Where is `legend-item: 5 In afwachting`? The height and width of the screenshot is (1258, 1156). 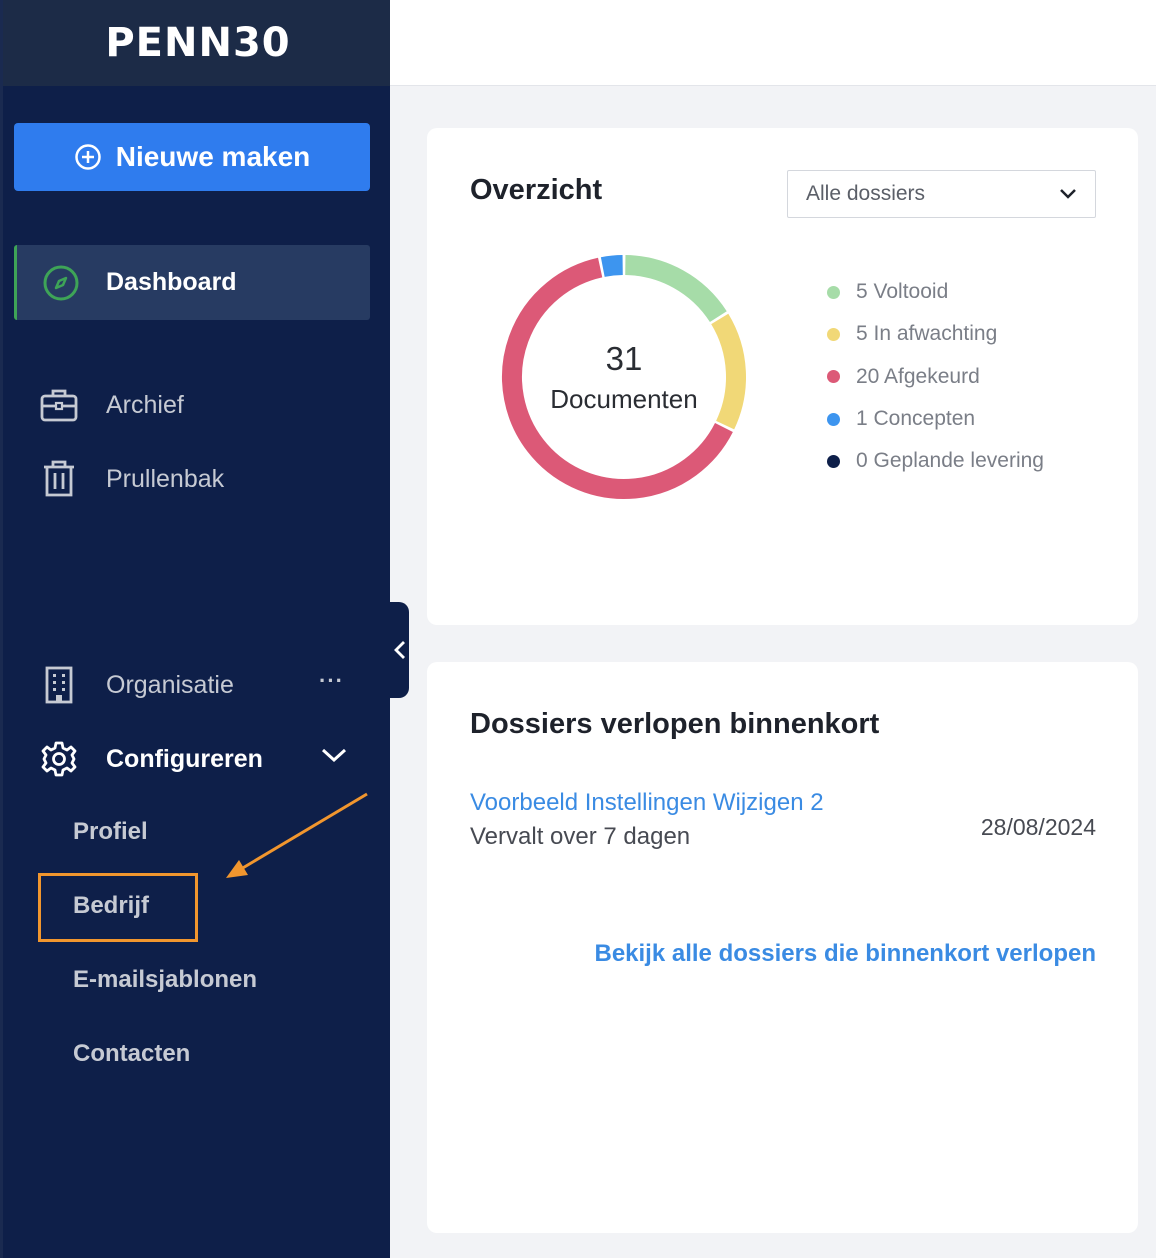
legend-item: 5 In afwachting is located at coordinates (935, 334).